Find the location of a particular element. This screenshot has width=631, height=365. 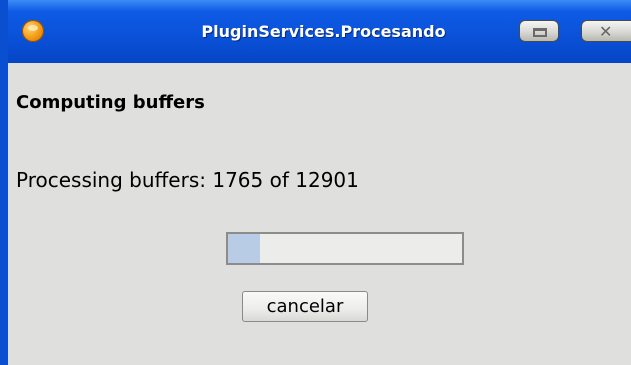

minimize-icon is located at coordinates (540, 32).